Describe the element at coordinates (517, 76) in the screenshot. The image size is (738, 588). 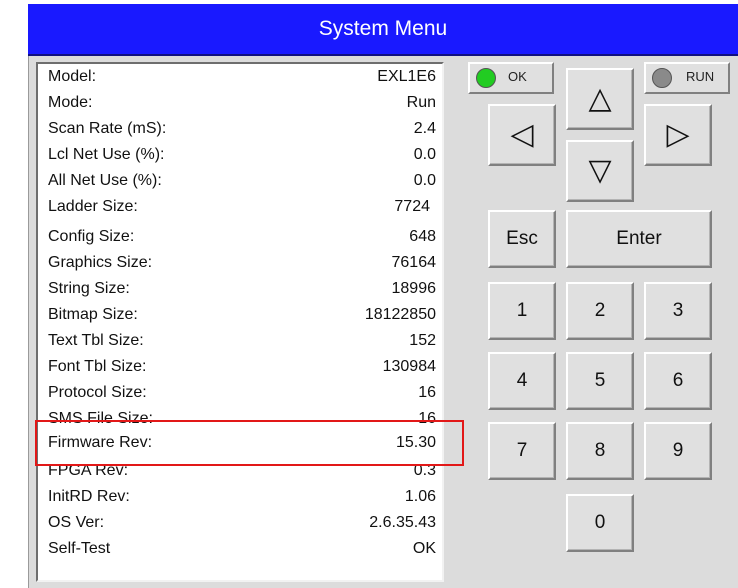
I see `ok-status-label: OK` at that location.